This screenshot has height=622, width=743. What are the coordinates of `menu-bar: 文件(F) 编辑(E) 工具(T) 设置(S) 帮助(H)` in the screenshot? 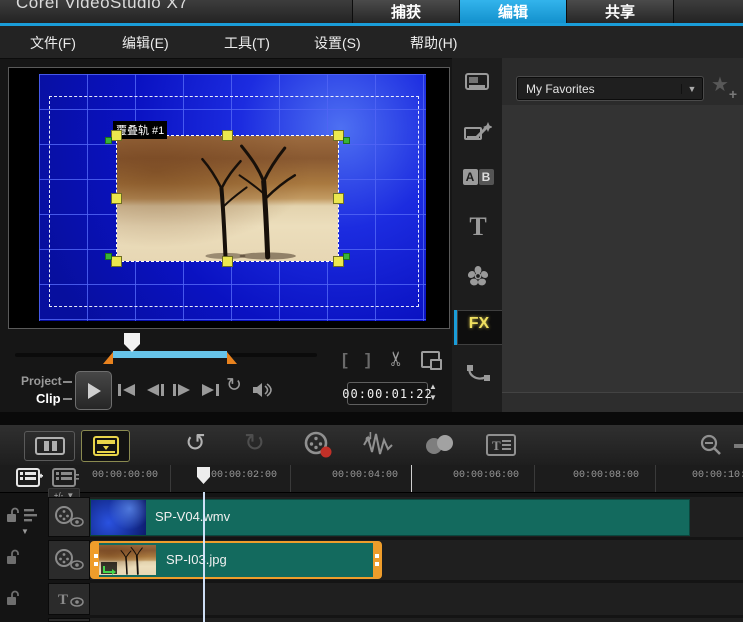 It's located at (371, 42).